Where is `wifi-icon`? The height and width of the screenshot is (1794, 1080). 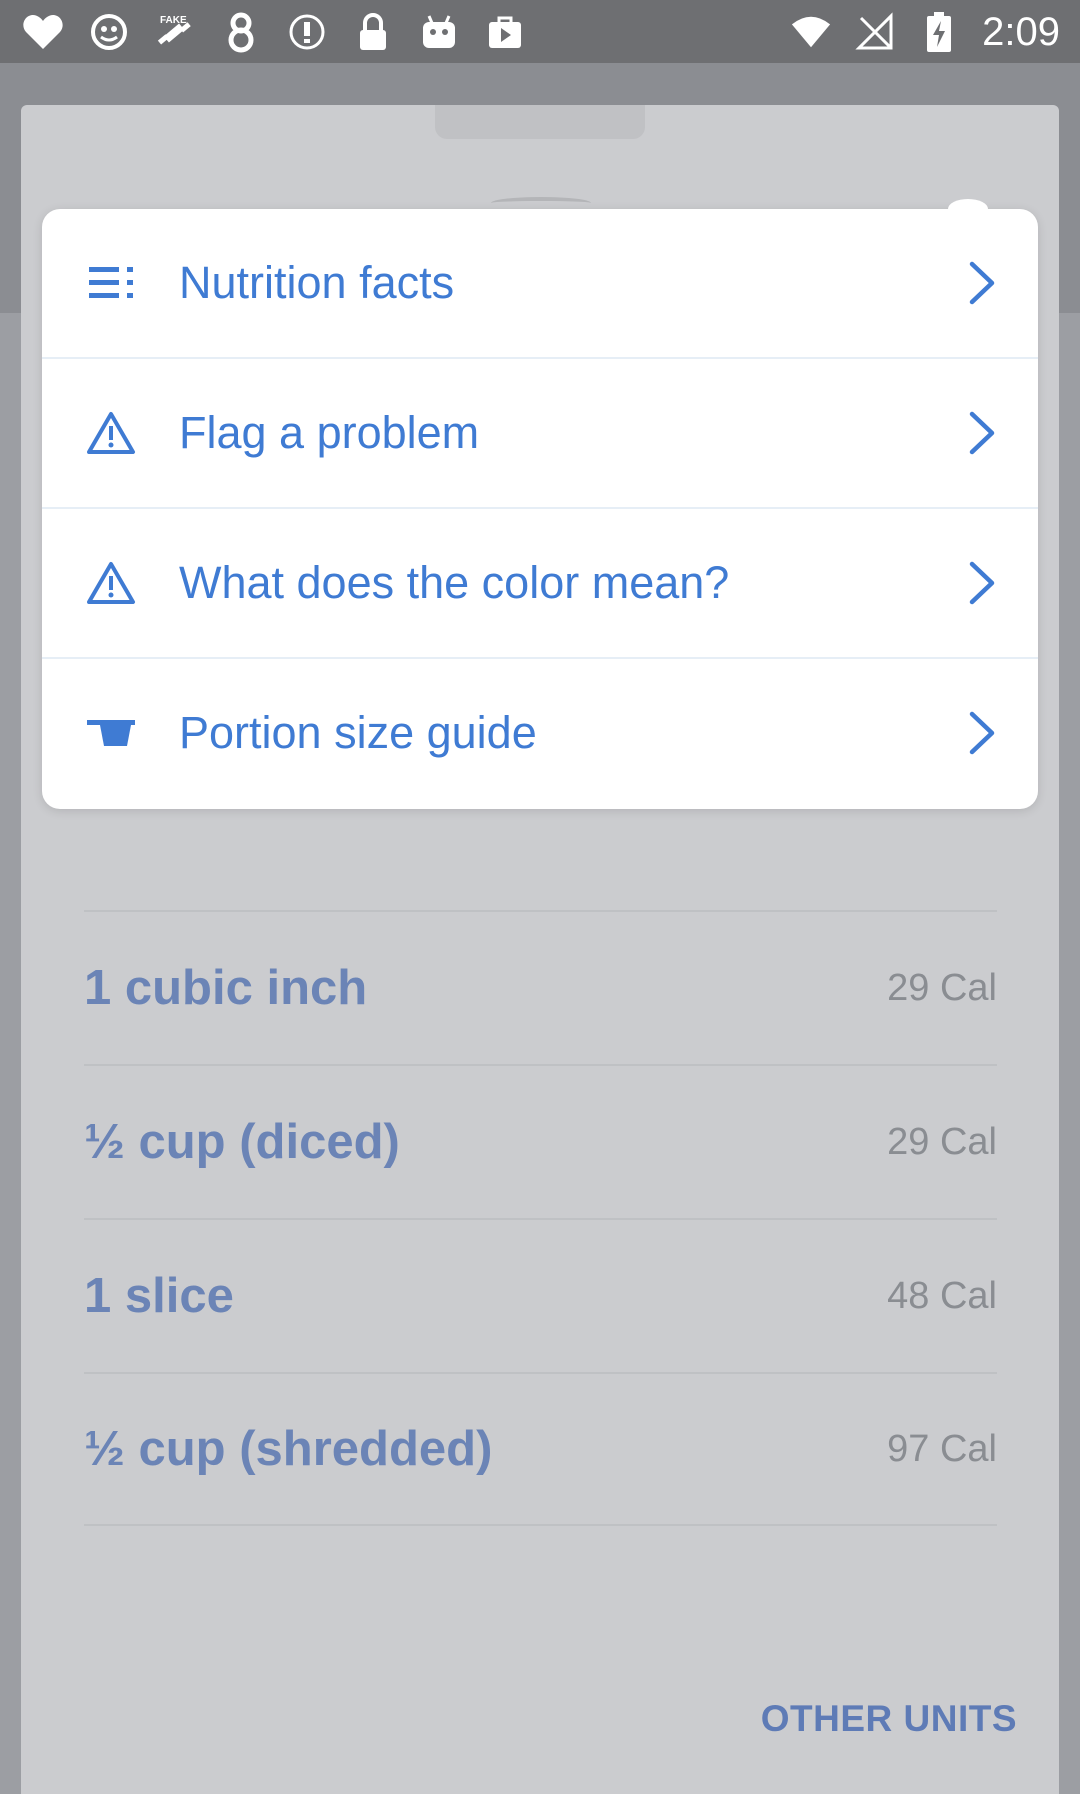
wifi-icon is located at coordinates (811, 32).